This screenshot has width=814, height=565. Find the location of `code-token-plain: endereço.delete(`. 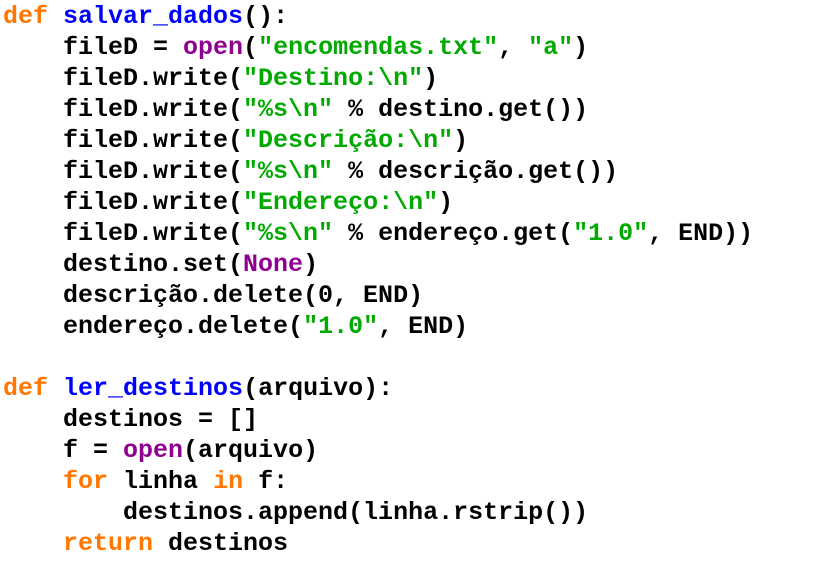

code-token-plain: endereço.delete( is located at coordinates (153, 326).